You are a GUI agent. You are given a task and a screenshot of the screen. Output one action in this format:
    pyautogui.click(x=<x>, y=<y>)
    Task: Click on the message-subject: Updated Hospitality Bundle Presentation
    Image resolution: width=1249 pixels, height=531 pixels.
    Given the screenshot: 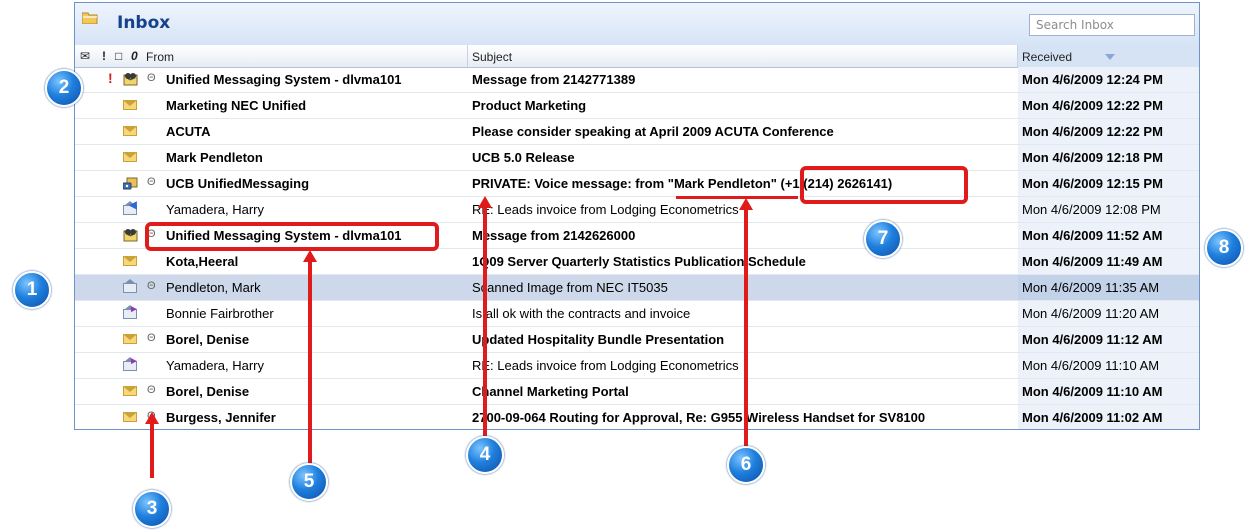 What is the action you would take?
    pyautogui.click(x=598, y=339)
    